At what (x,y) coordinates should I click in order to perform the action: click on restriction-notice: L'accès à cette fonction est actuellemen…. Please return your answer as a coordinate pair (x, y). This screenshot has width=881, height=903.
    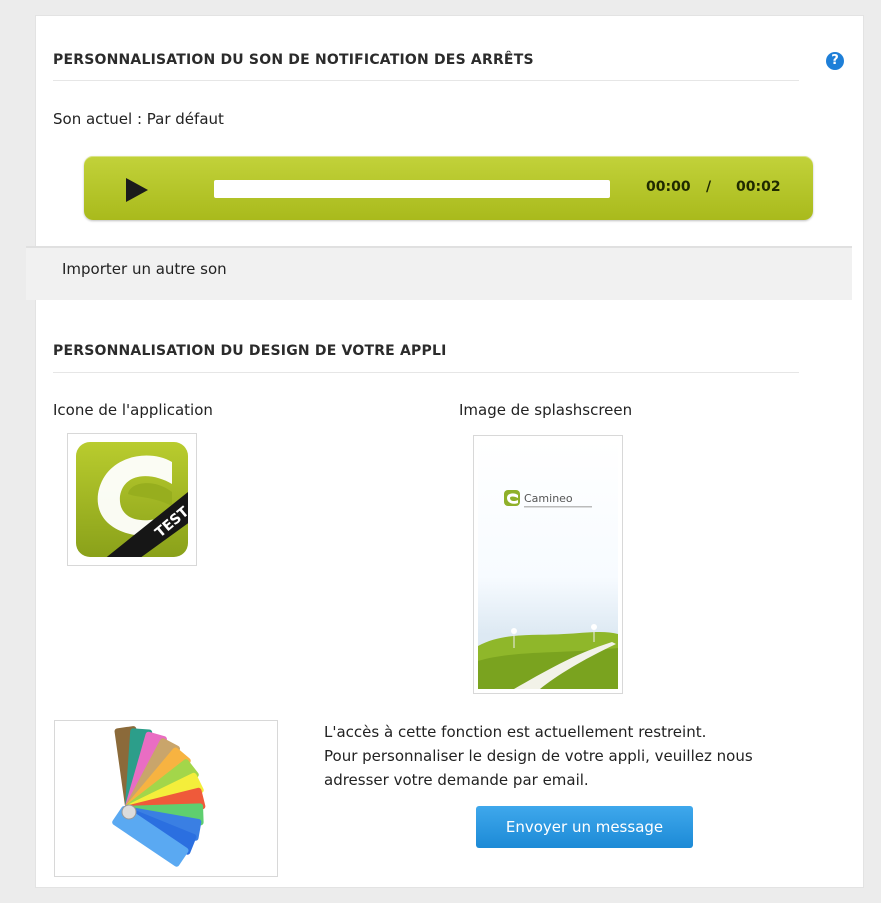
    Looking at the image, I should click on (564, 756).